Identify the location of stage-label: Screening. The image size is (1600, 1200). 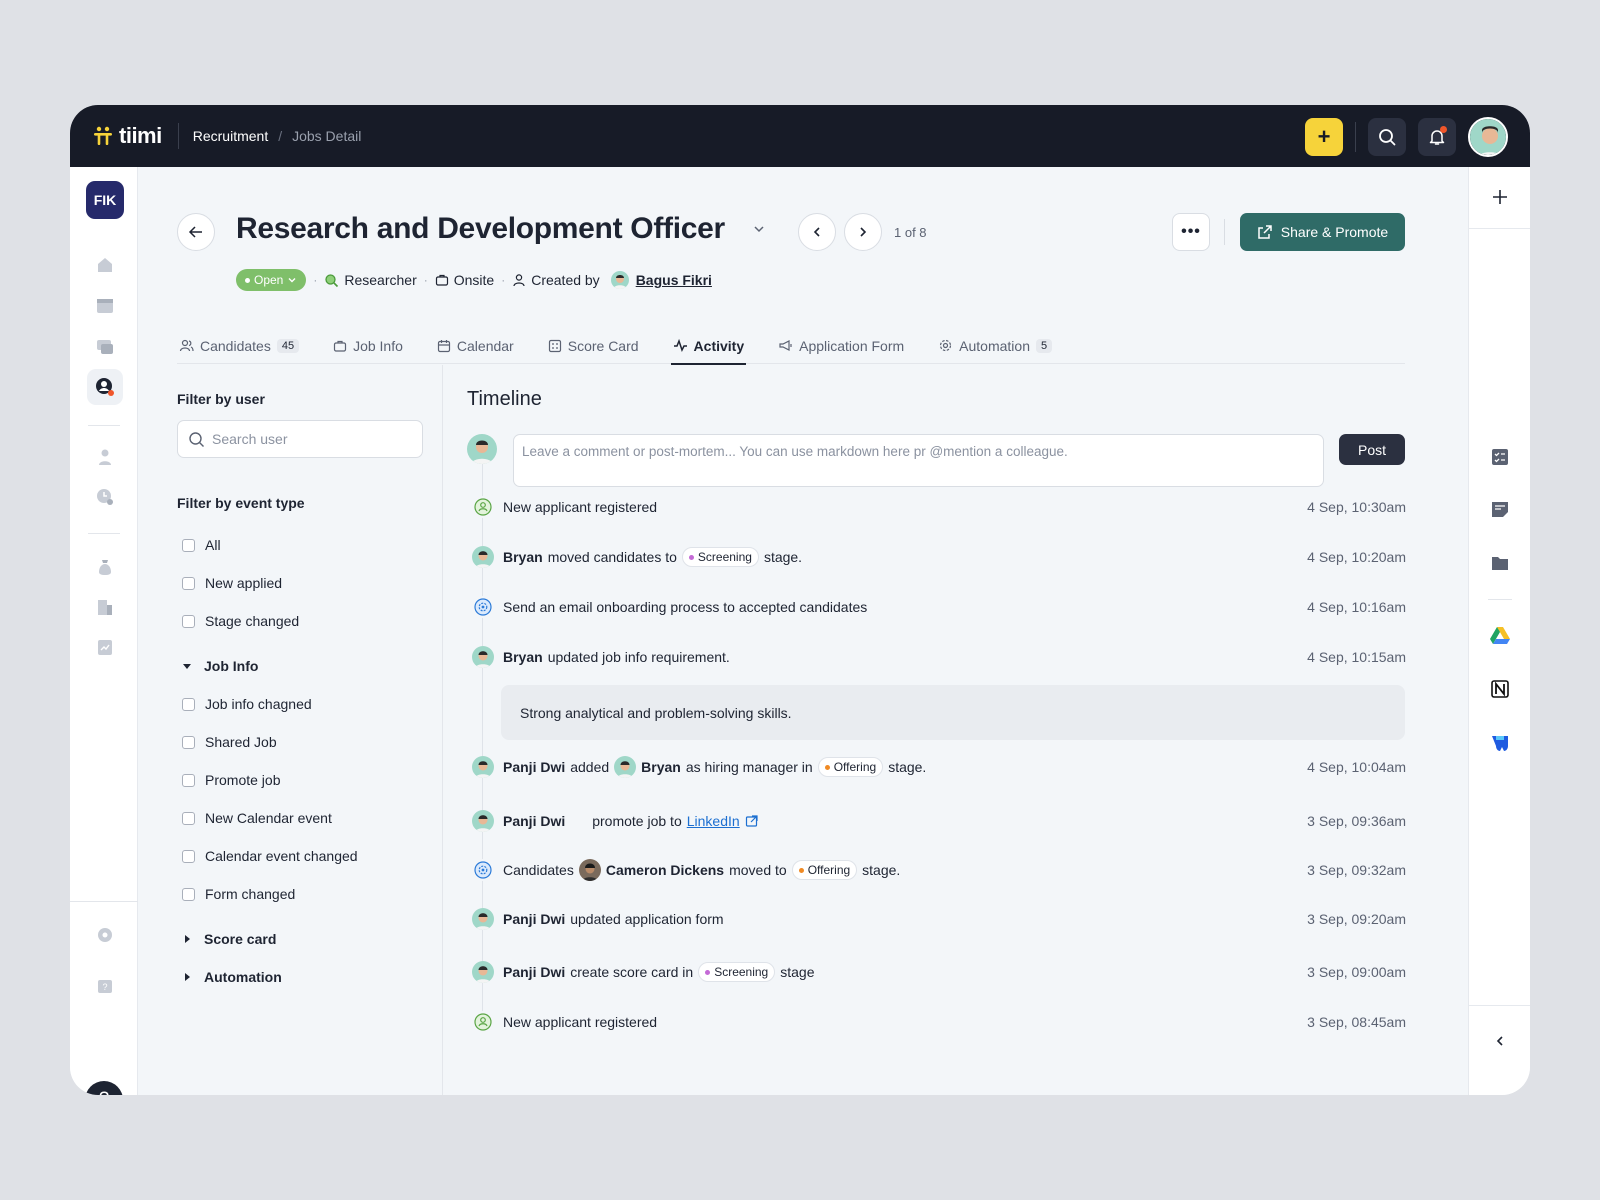
(741, 972).